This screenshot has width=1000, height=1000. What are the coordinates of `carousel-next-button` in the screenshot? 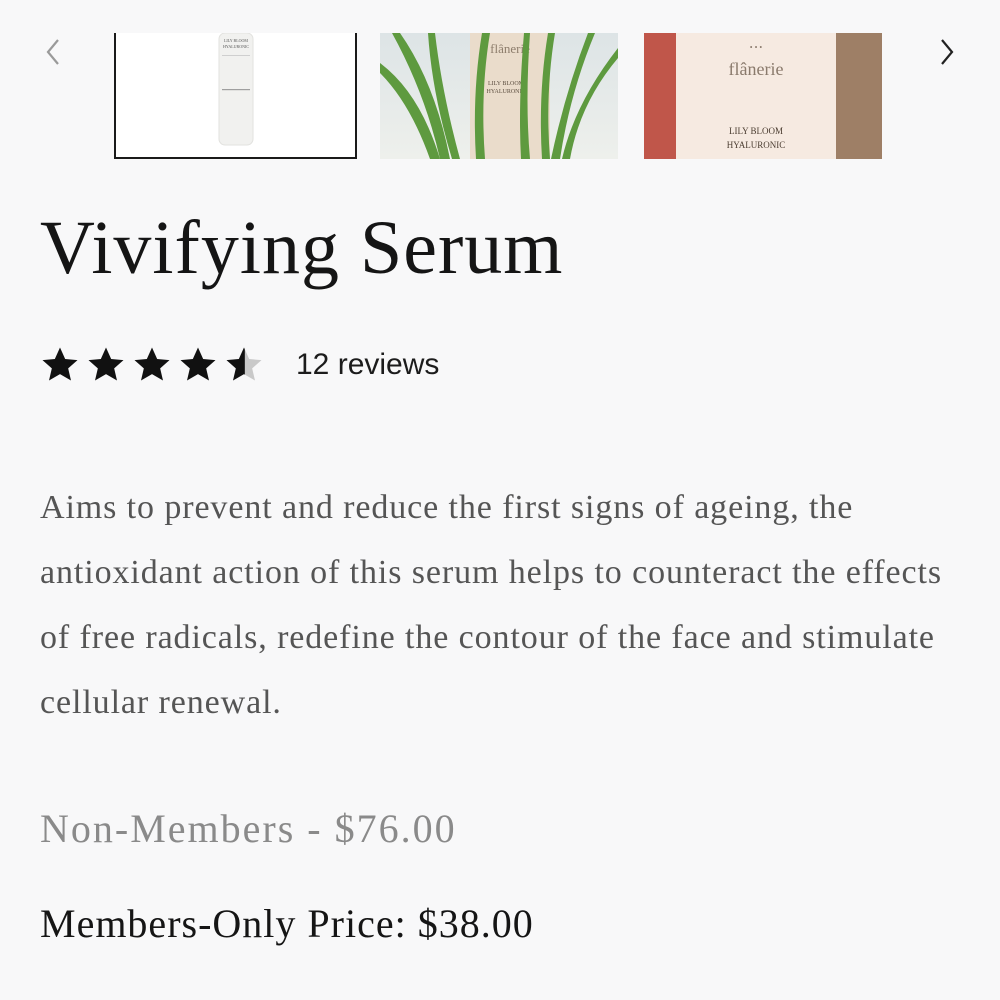 It's located at (947, 52).